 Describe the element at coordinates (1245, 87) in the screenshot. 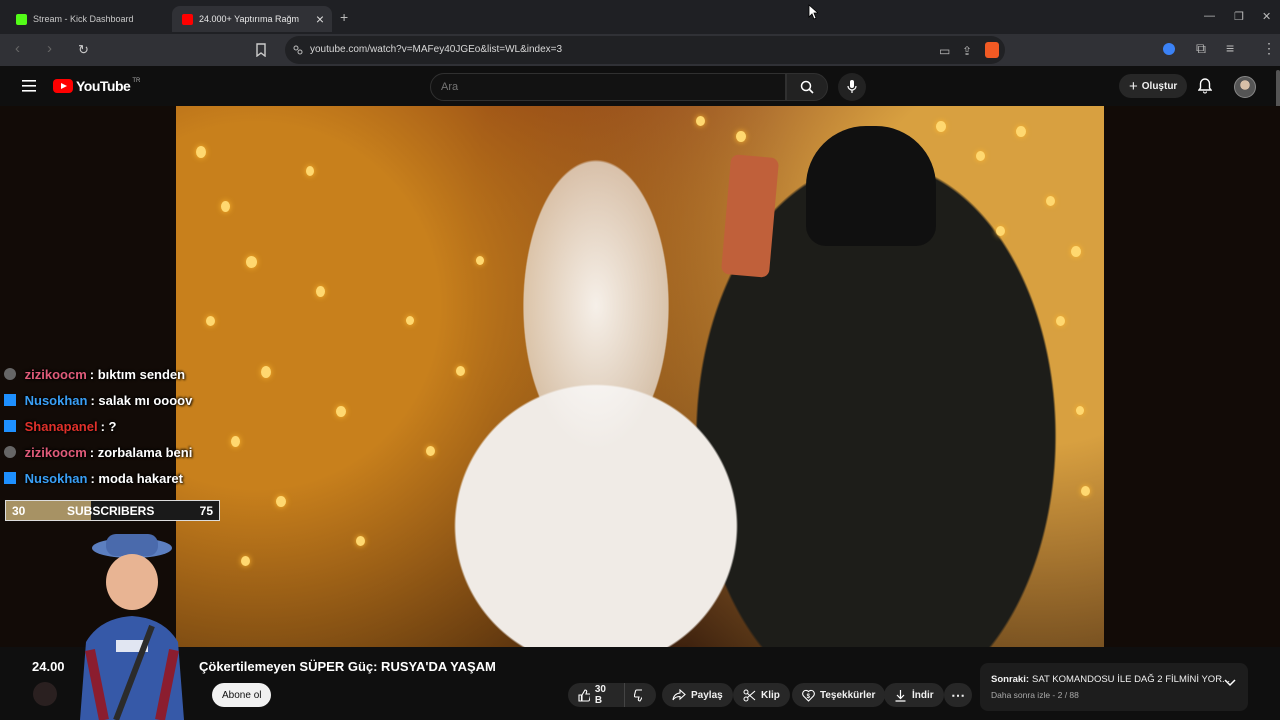

I see `account-avatar` at that location.